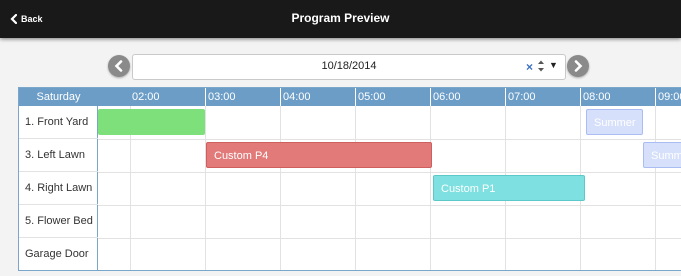 The image size is (681, 276). What do you see at coordinates (529, 67) in the screenshot?
I see `clear-icon: ×` at bounding box center [529, 67].